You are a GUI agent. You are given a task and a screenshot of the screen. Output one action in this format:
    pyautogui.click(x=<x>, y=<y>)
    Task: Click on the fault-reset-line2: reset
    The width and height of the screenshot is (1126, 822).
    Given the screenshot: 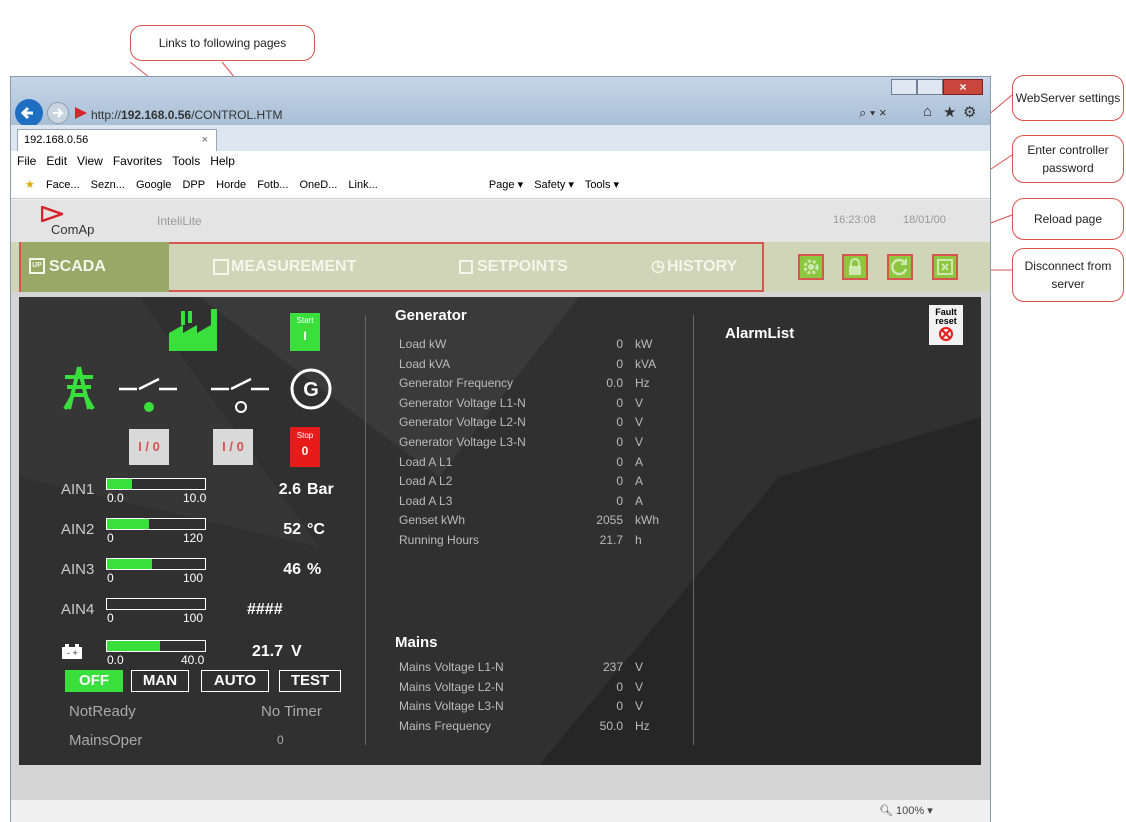 What is the action you would take?
    pyautogui.click(x=946, y=321)
    